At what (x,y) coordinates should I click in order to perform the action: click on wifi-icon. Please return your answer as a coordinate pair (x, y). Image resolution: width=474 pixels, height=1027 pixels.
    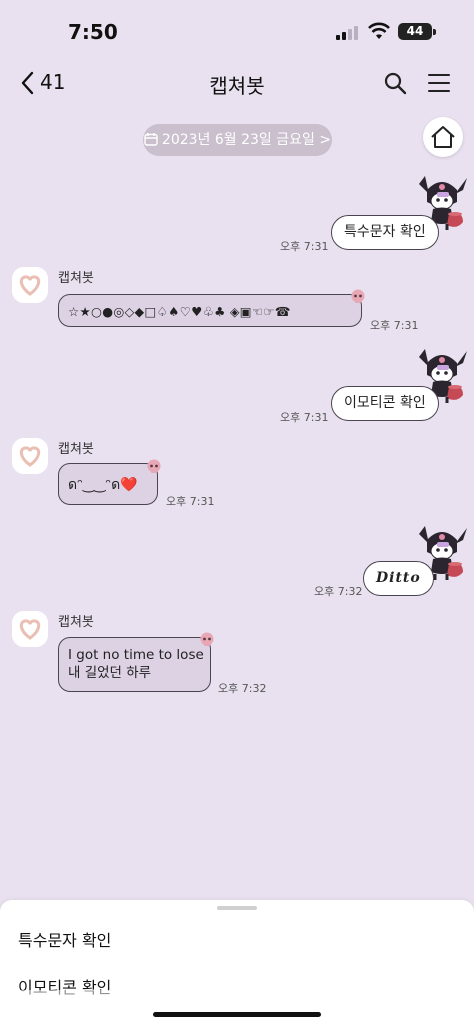
    Looking at the image, I should click on (379, 30).